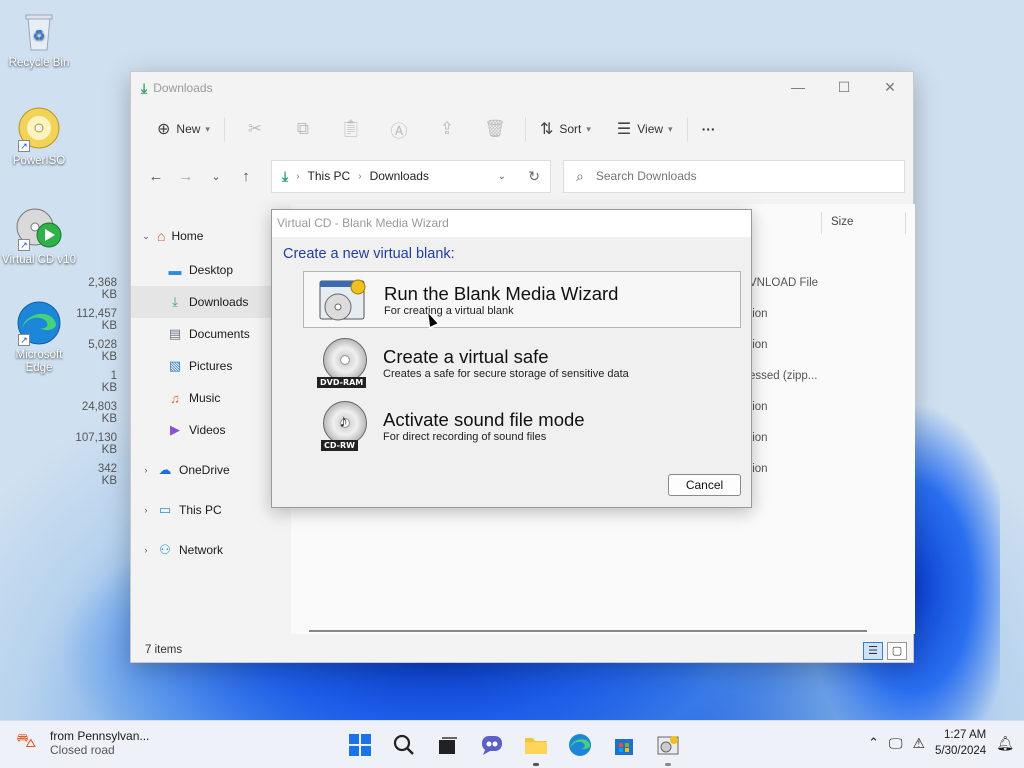 This screenshot has width=1024, height=768. What do you see at coordinates (873, 651) in the screenshot?
I see `details-view-button: ☰` at bounding box center [873, 651].